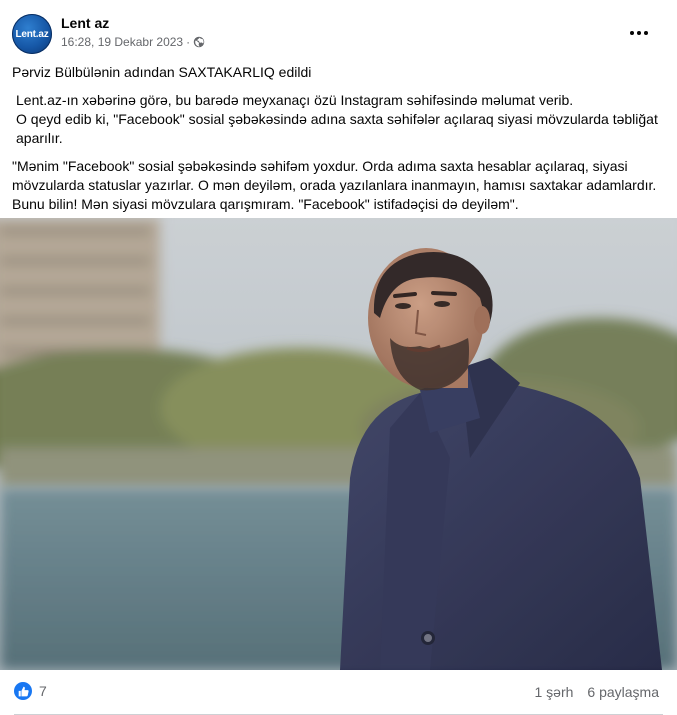  I want to click on page-name-link: Lent az, so click(85, 23).